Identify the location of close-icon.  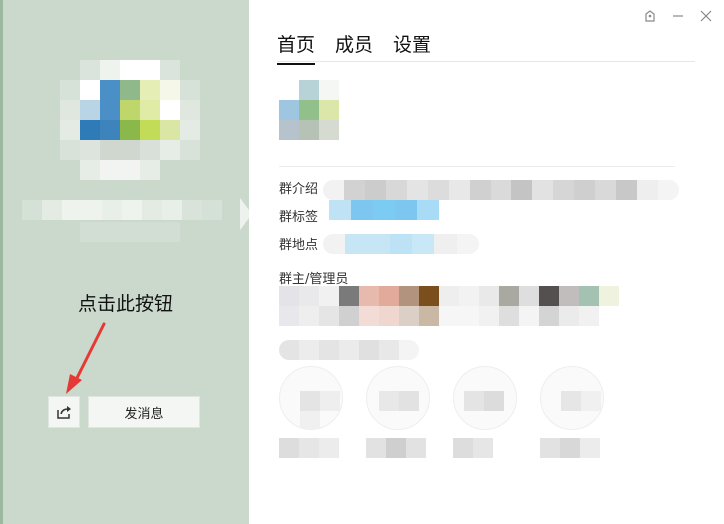
(706, 16).